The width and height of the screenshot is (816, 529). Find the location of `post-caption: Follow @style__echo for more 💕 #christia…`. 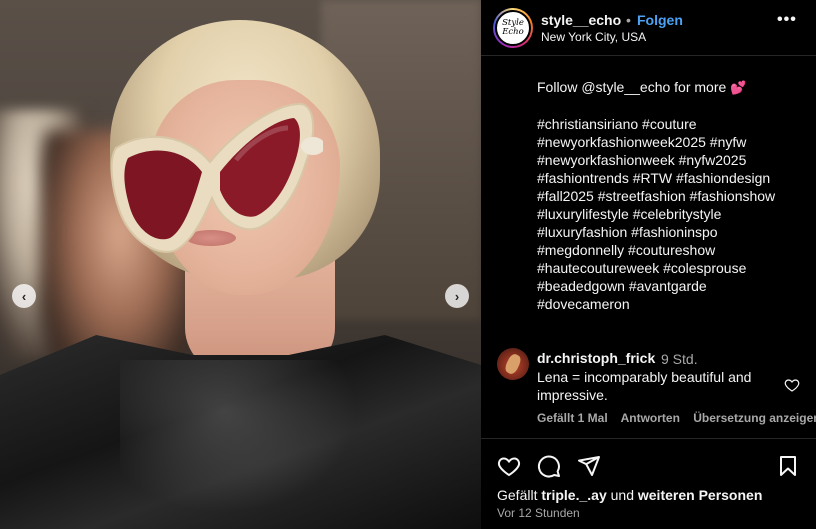

post-caption: Follow @style__echo for more 💕 #christia… is located at coordinates (672, 195).